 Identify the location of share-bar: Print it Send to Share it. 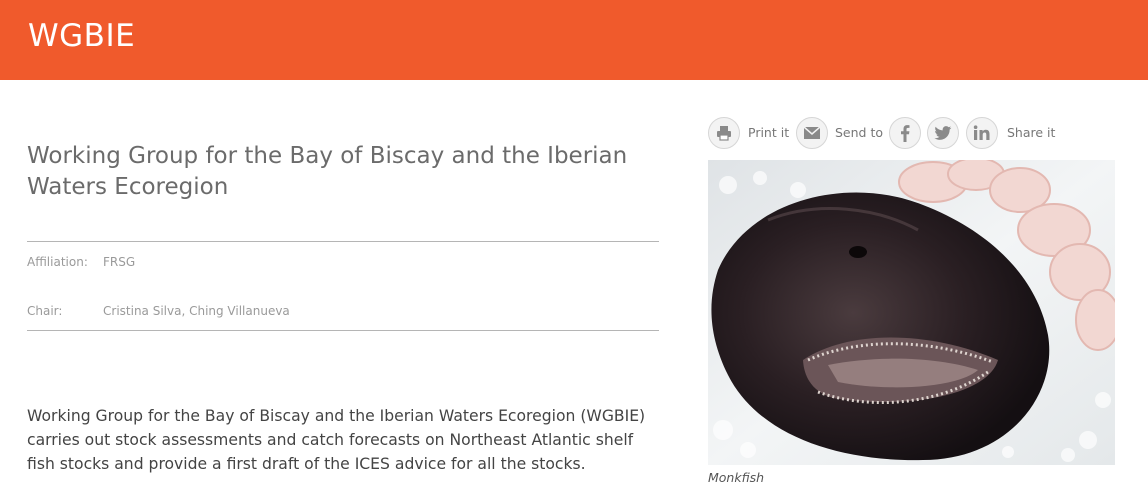
(918, 133).